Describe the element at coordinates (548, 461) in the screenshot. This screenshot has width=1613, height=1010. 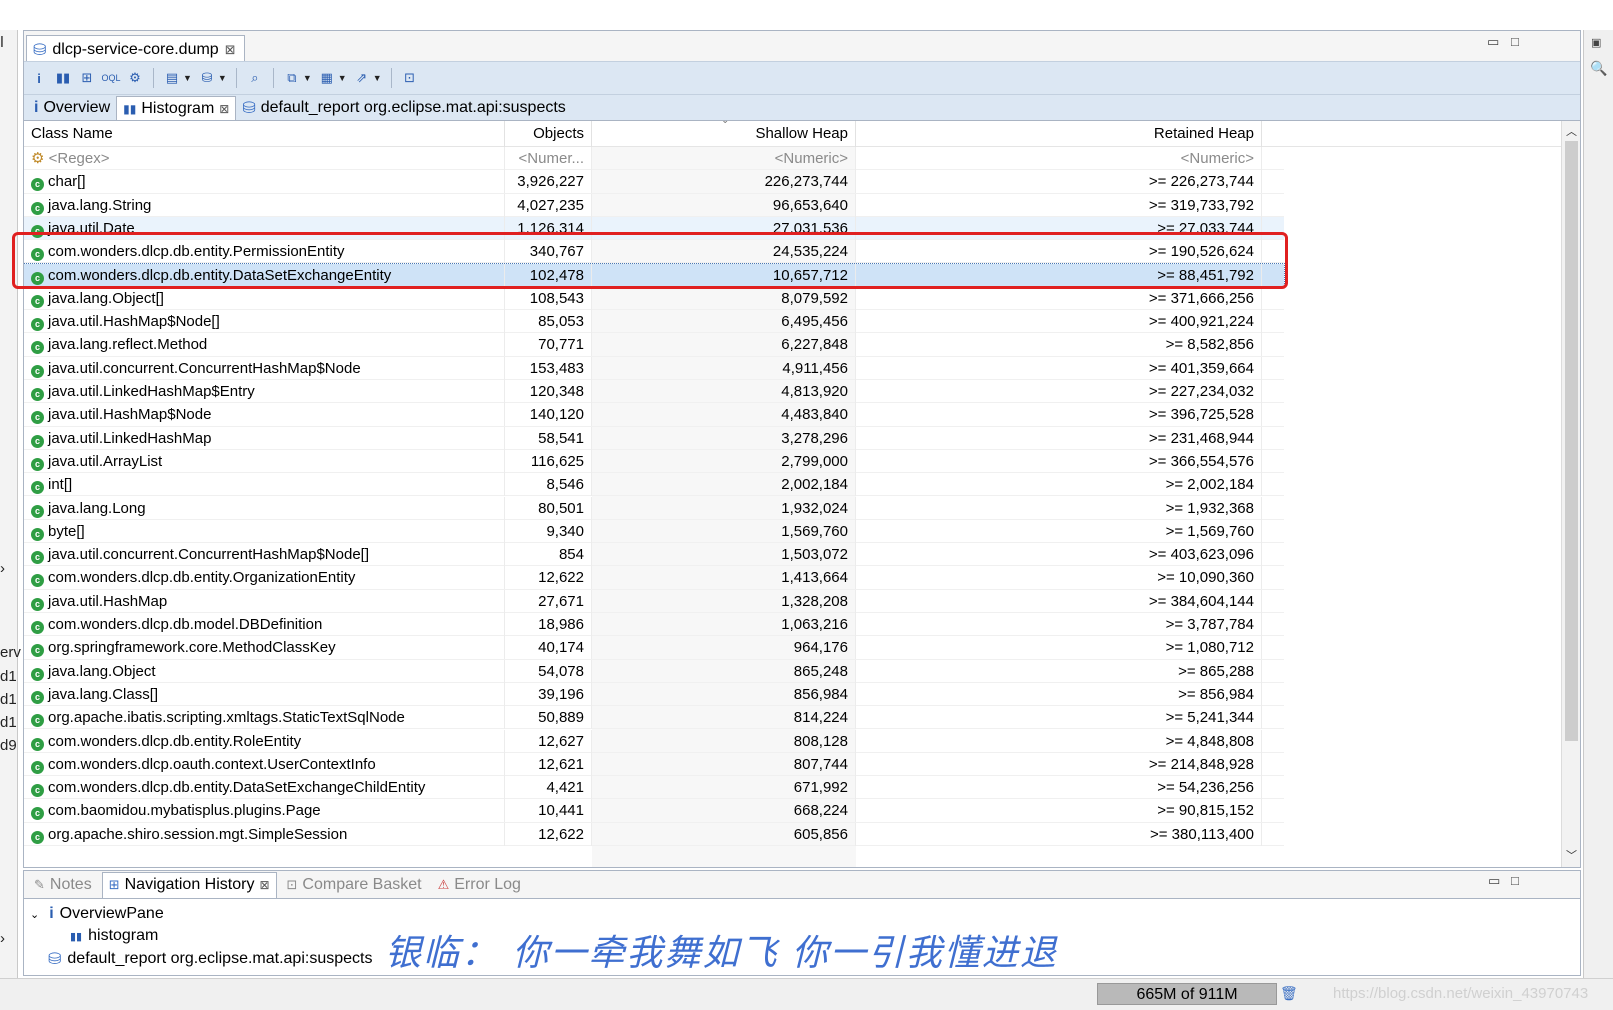
I see `objects-cell: 116,625` at that location.